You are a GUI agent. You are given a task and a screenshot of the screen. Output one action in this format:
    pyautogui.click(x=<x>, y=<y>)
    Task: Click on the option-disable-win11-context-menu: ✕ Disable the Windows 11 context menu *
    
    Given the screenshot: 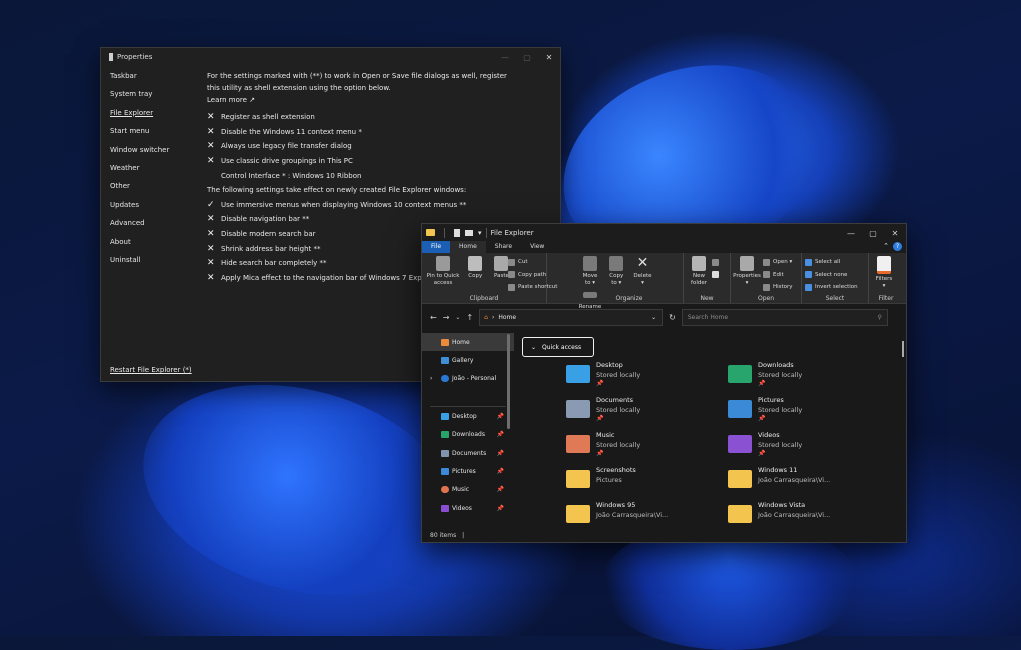 What is the action you would take?
    pyautogui.click(x=382, y=132)
    